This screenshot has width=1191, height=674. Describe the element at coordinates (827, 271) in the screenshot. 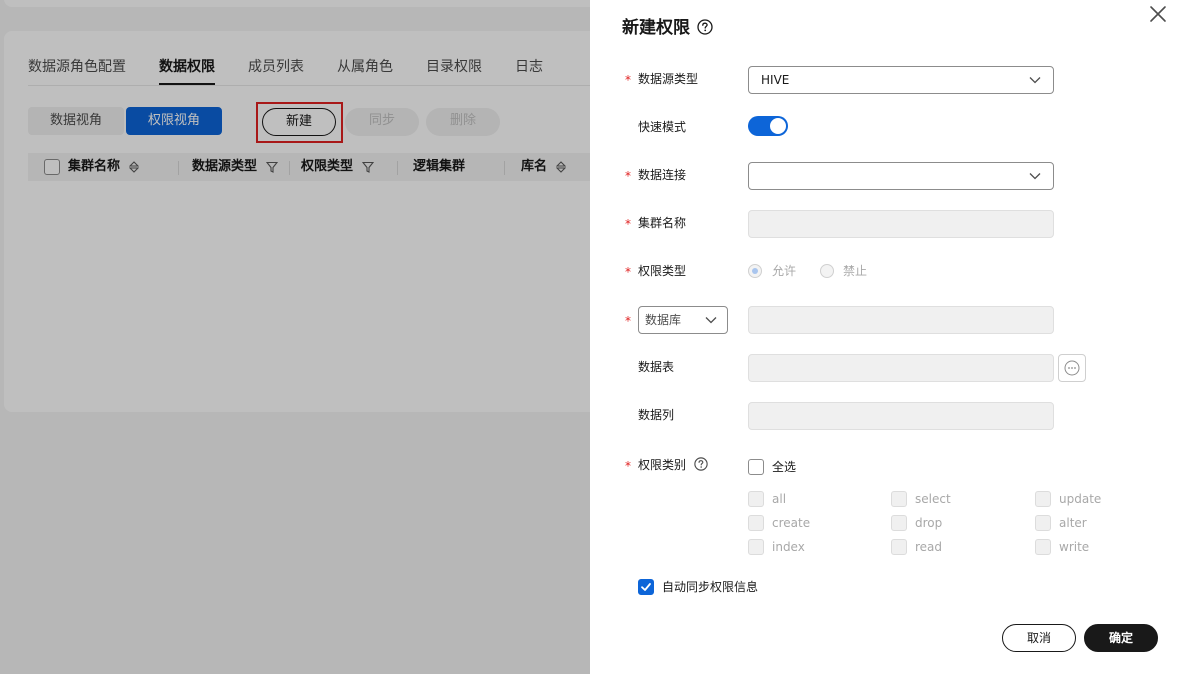

I see `radio-deny` at that location.